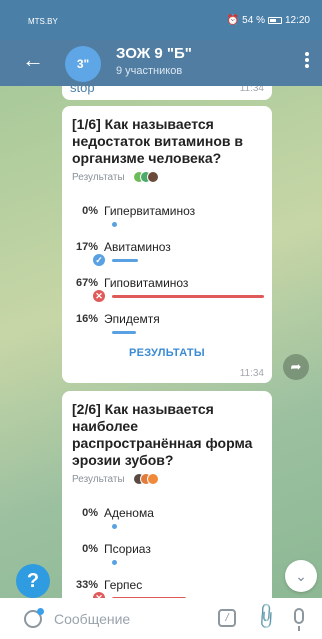  Describe the element at coordinates (266, 616) in the screenshot. I see `paperclip-icon: 📎` at that location.